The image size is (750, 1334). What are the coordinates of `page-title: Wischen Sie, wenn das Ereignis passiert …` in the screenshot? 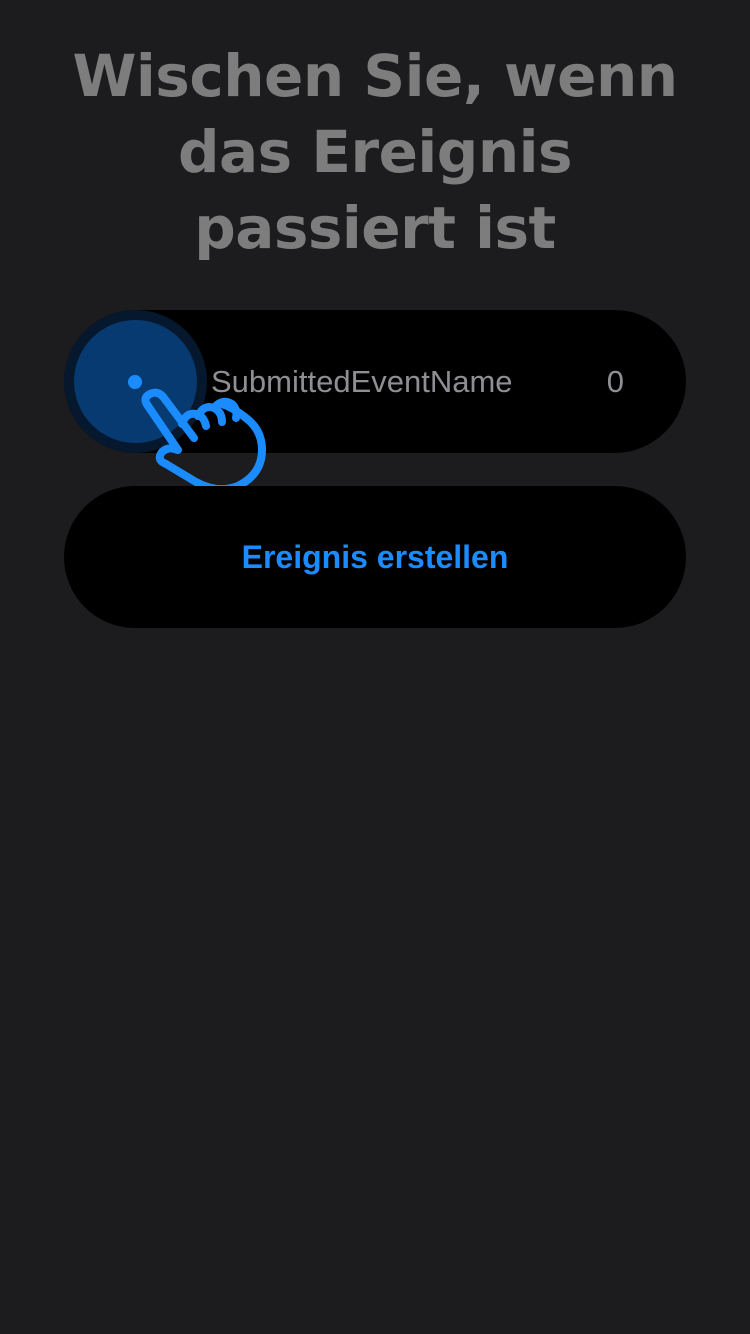 It's located at (375, 152).